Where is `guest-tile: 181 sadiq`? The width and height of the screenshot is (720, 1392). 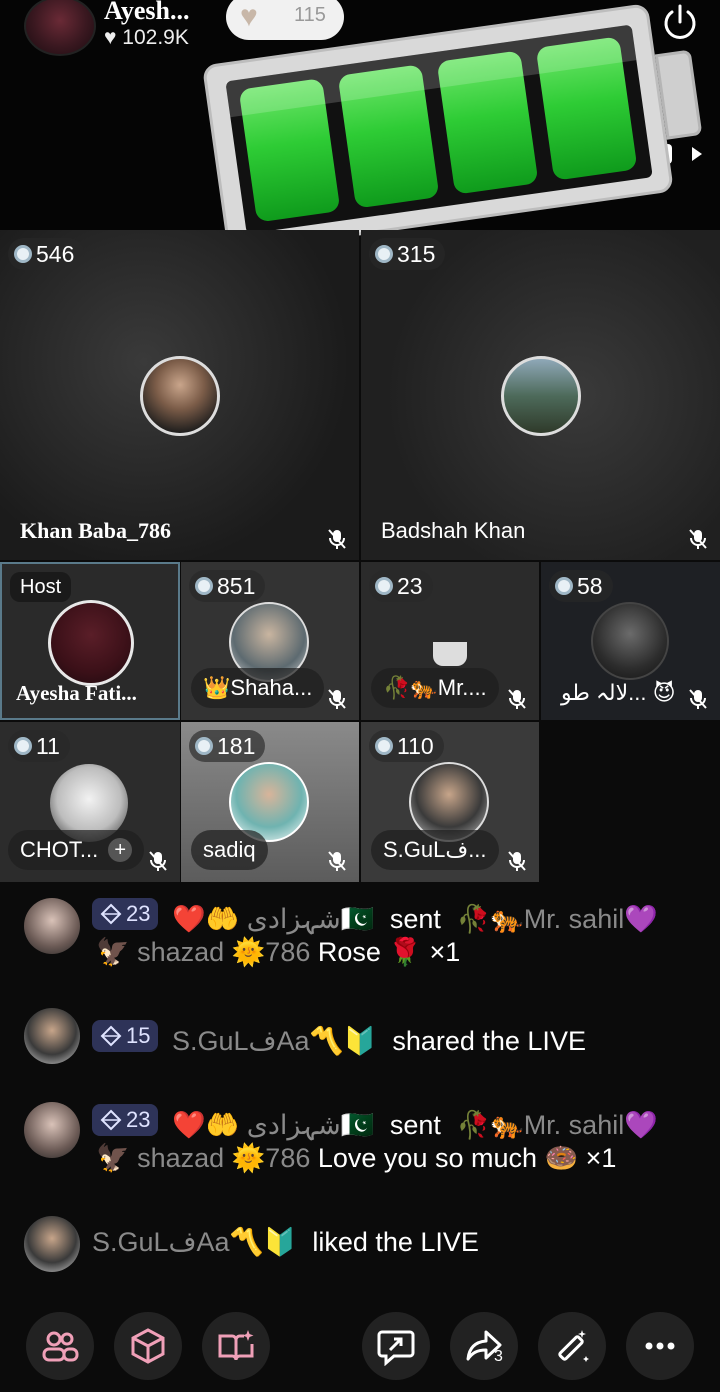
guest-tile: 181 sadiq is located at coordinates (270, 802).